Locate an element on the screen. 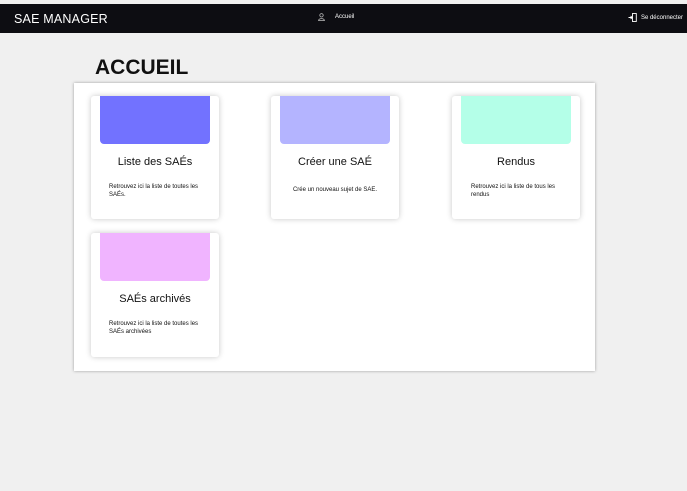 The height and width of the screenshot is (491, 687). nav-home-link: Accueil is located at coordinates (336, 17).